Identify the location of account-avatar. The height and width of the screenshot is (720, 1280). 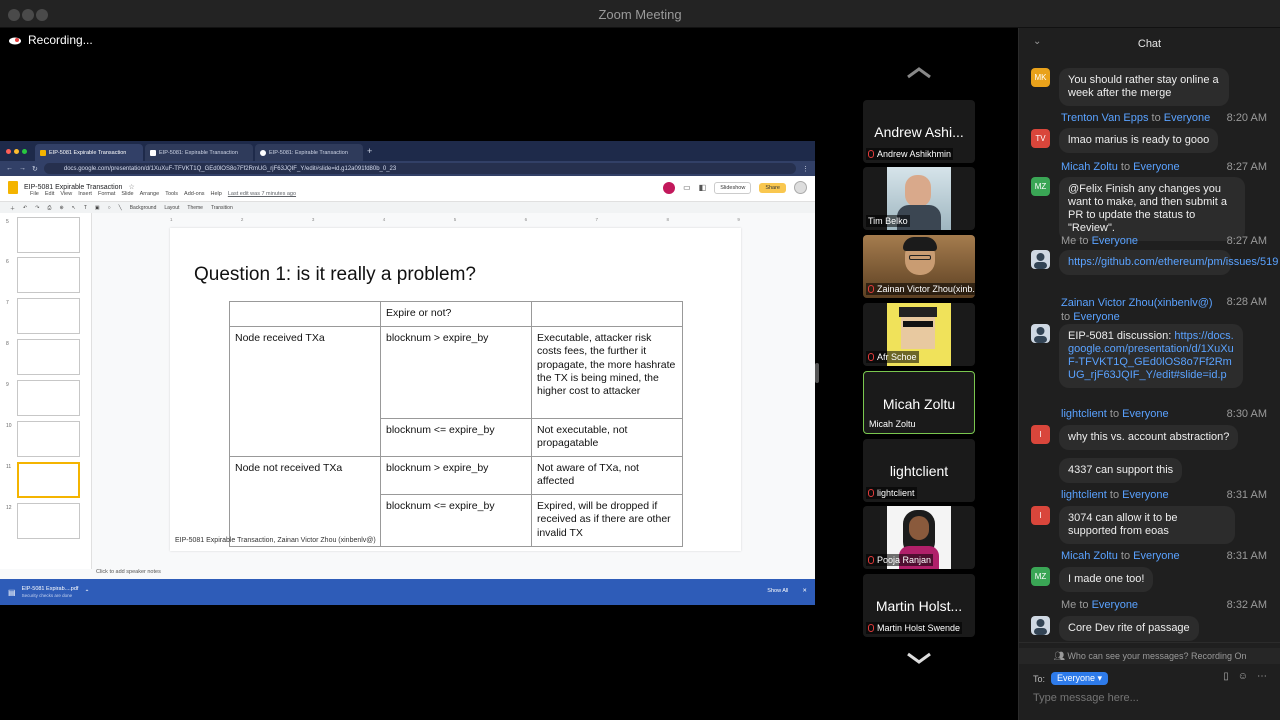
(800, 187).